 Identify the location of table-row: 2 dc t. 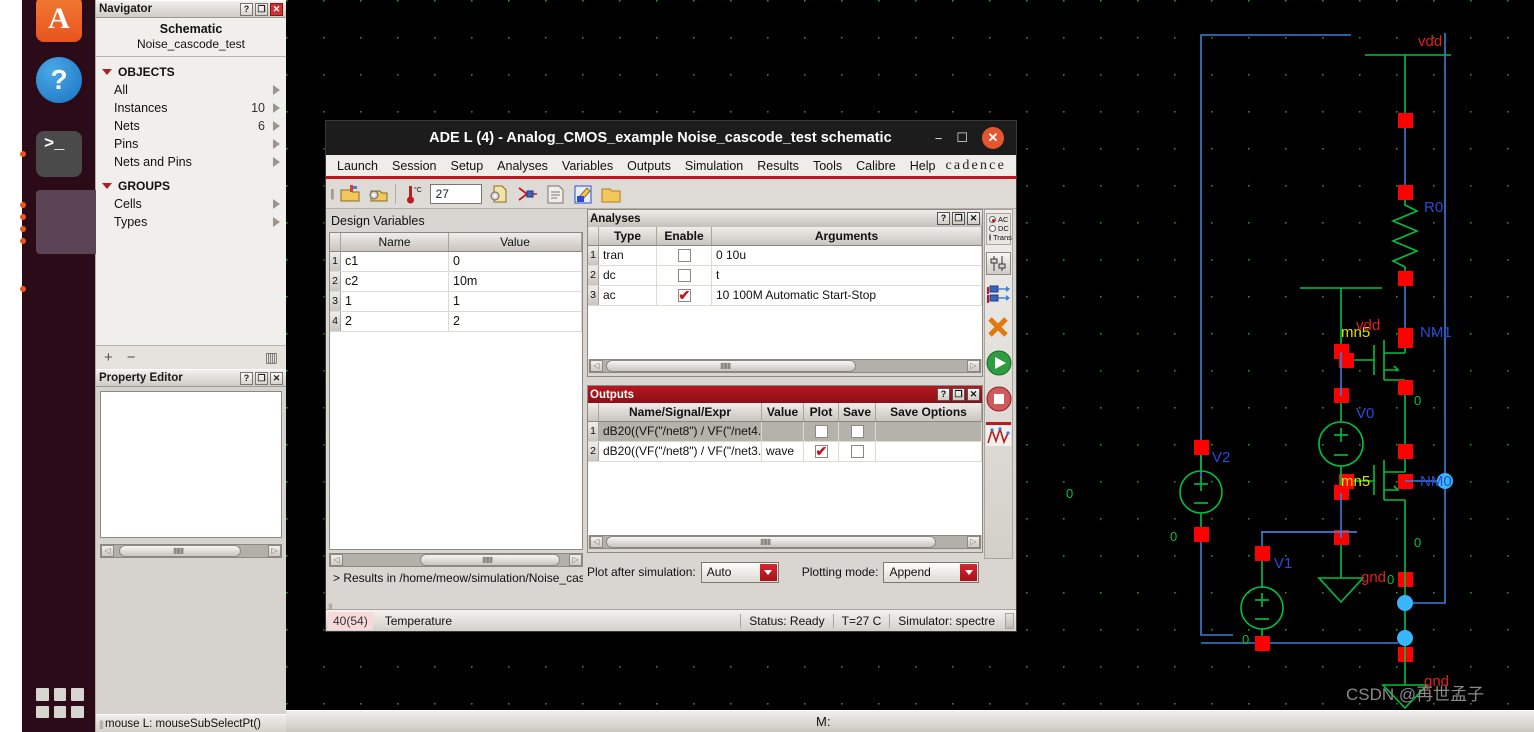
(785, 276).